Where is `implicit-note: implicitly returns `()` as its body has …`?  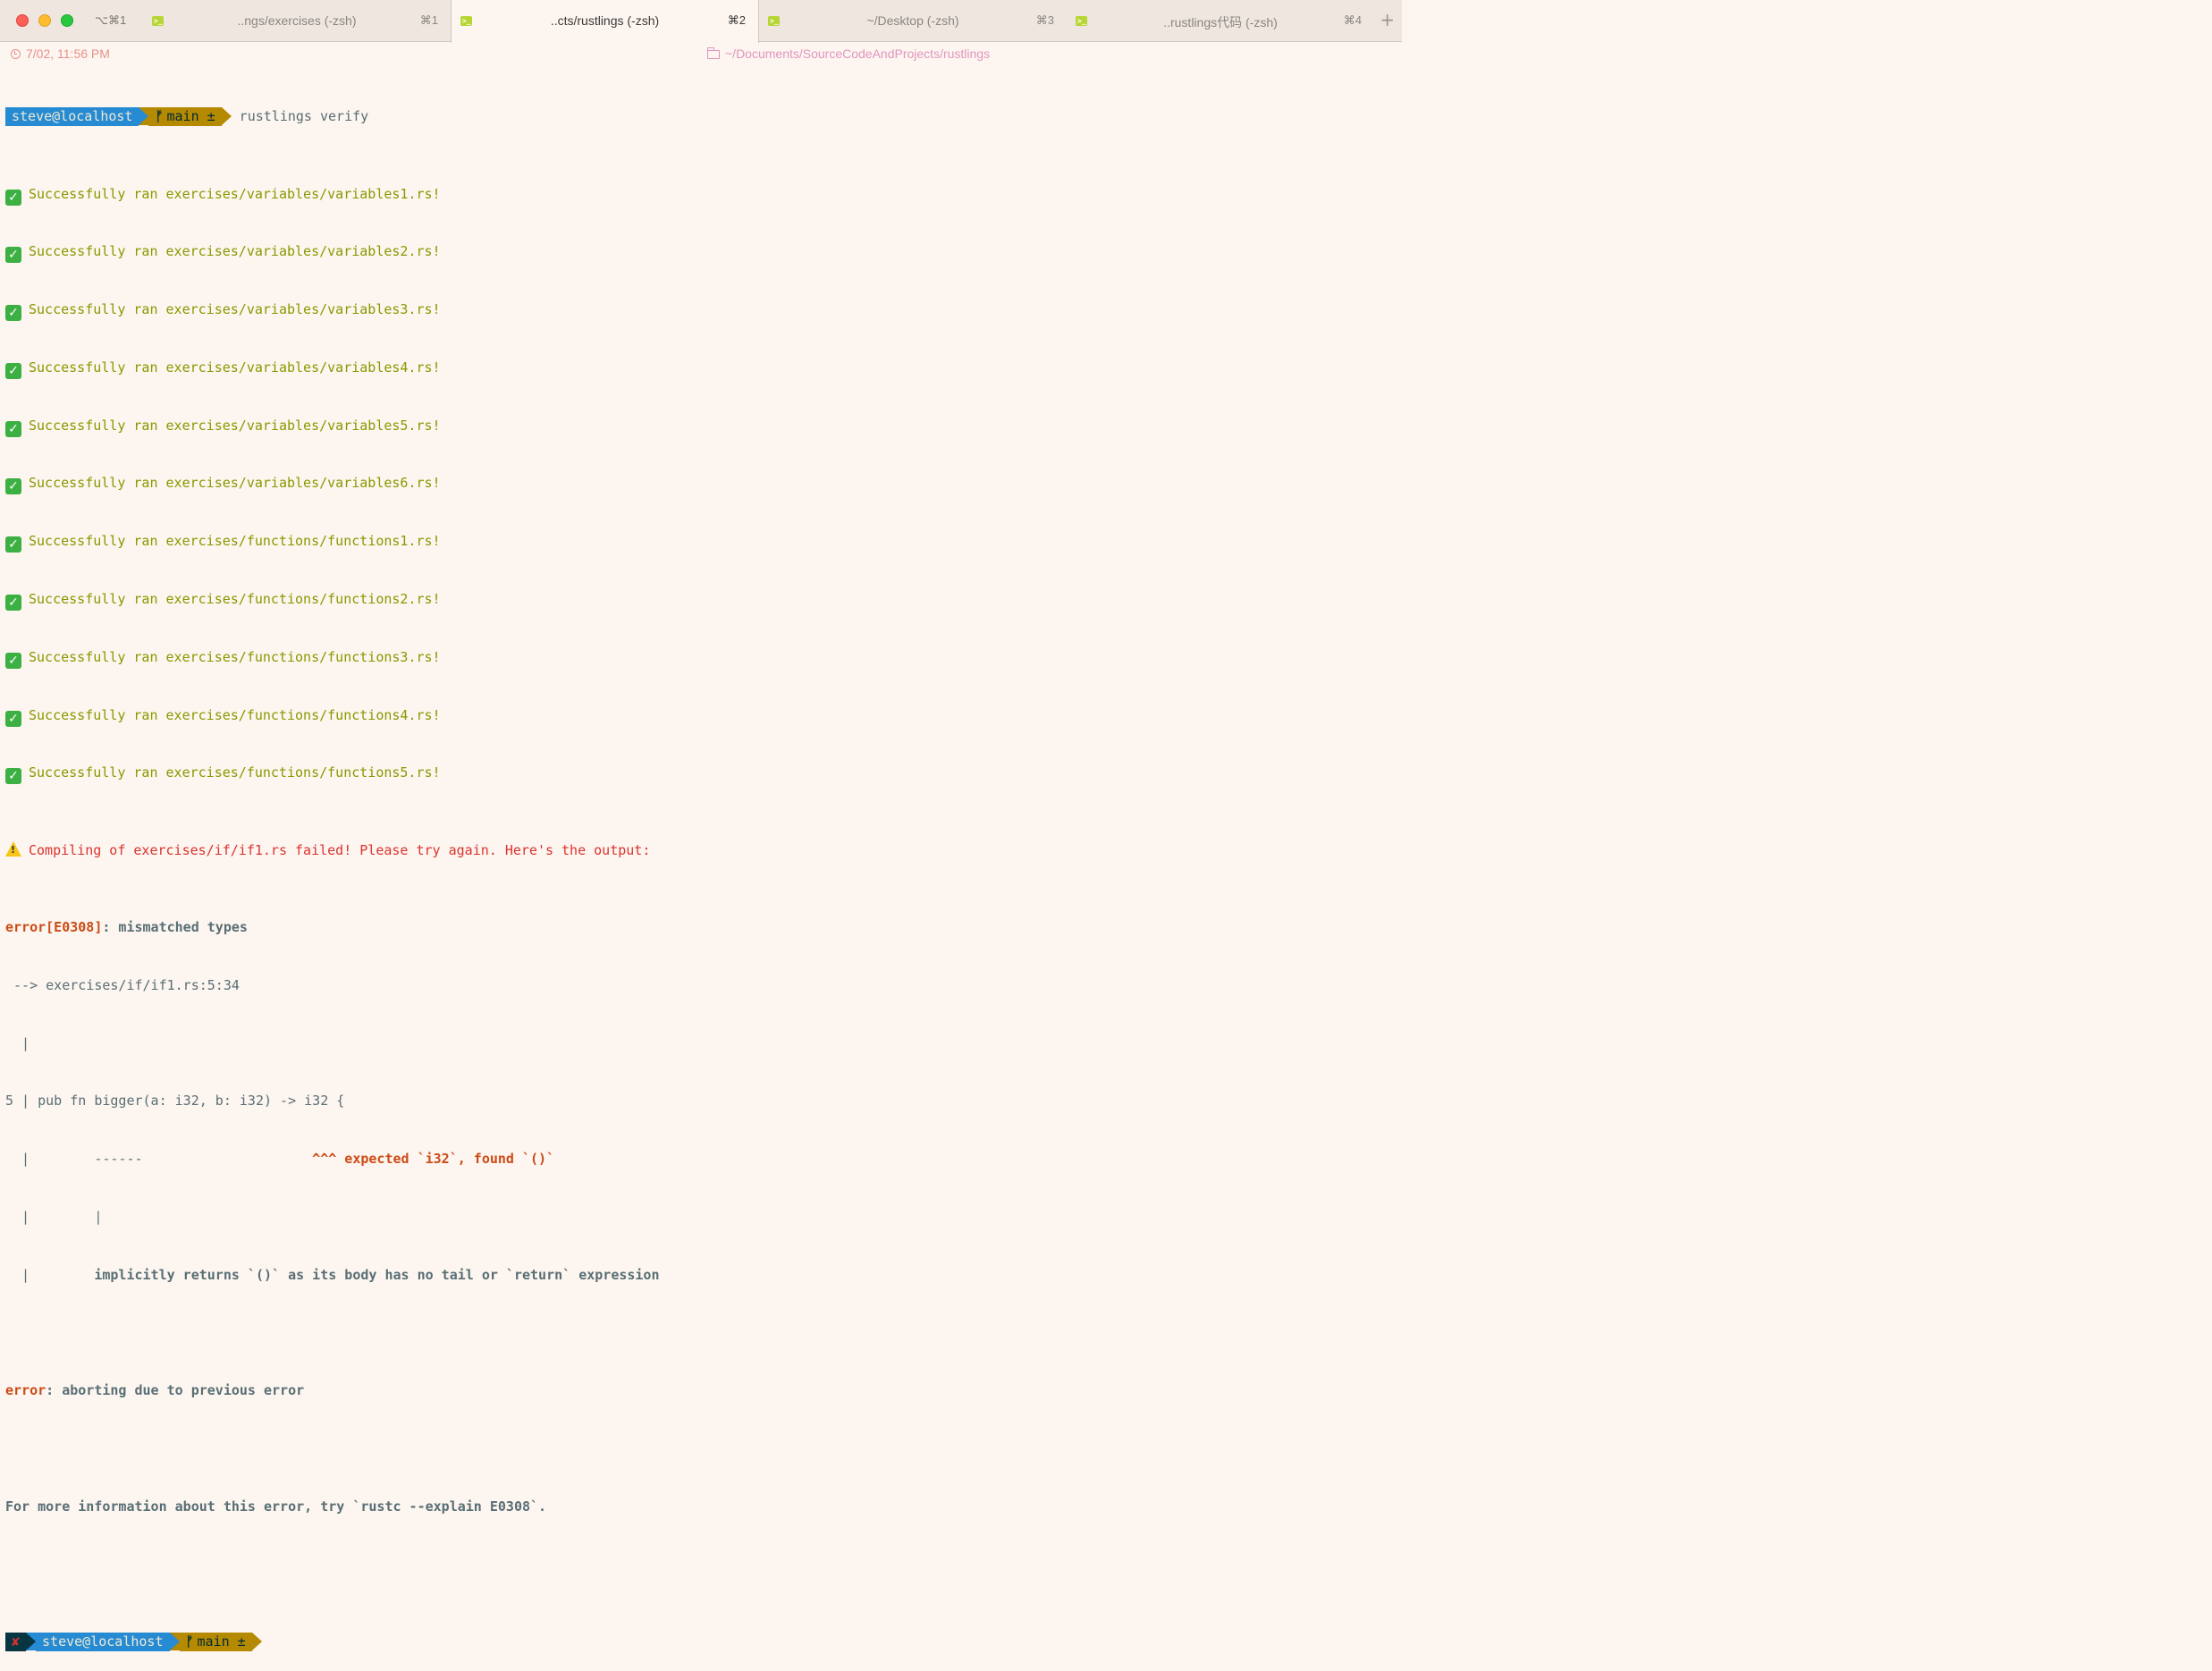 implicit-note: implicitly returns `()` as its body has … is located at coordinates (377, 1274).